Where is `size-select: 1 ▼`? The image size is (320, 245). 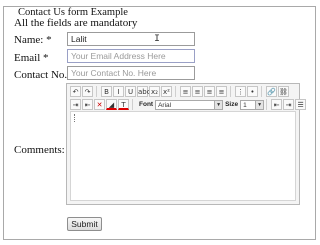 size-select: 1 ▼ is located at coordinates (252, 104).